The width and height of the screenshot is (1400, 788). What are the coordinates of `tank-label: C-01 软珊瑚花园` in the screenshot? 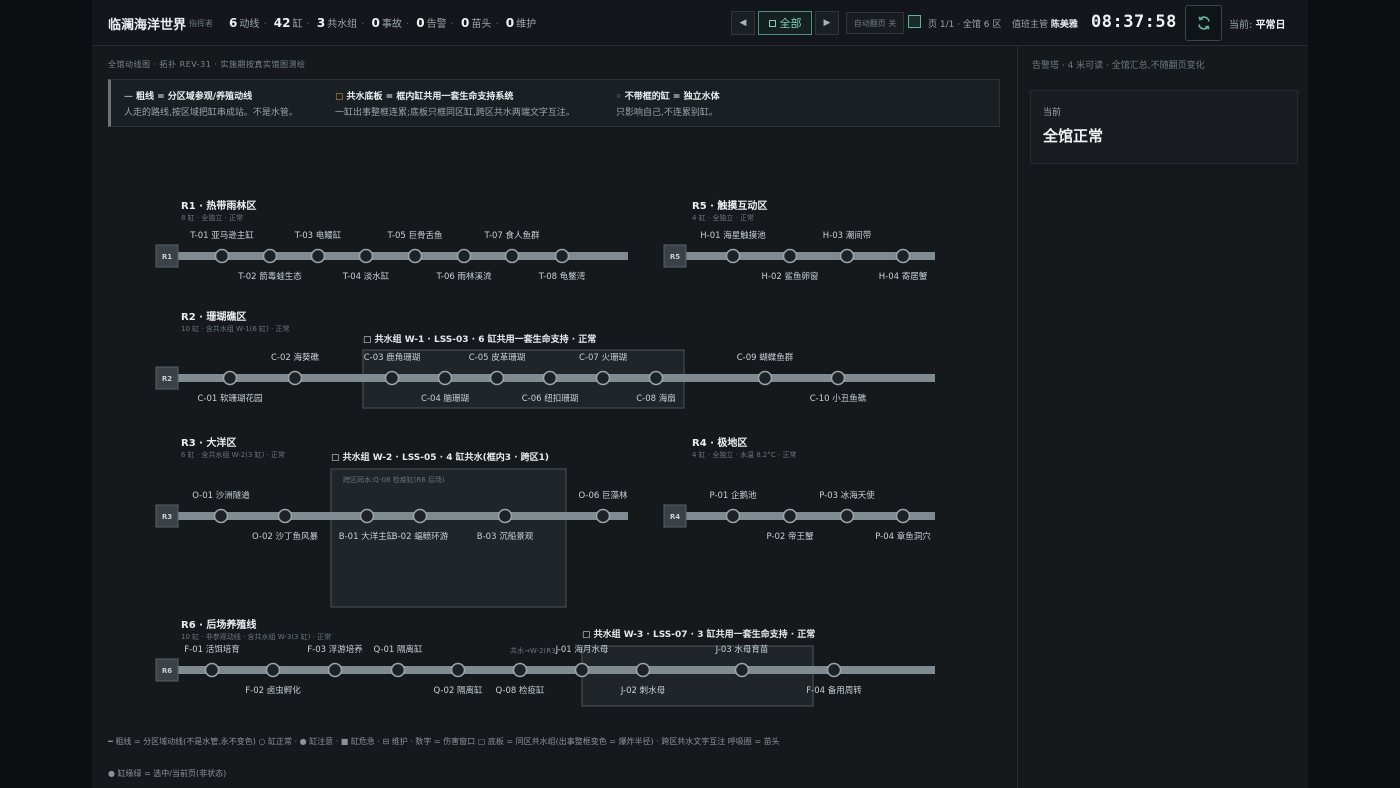 It's located at (229, 398).